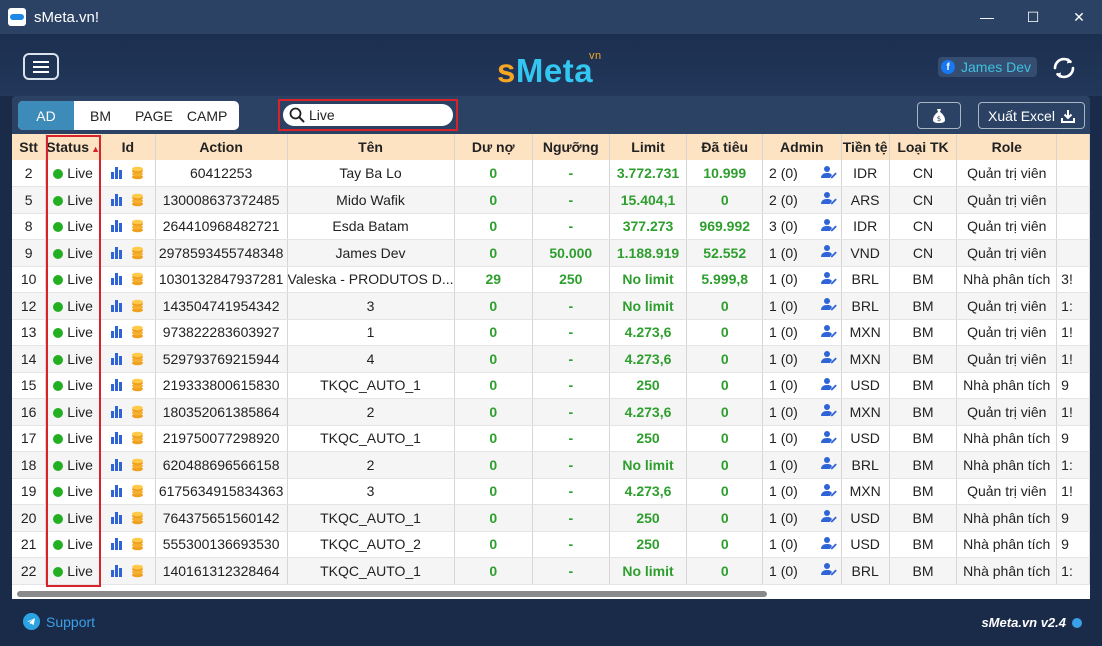 The width and height of the screenshot is (1102, 646). Describe the element at coordinates (221, 491) in the screenshot. I see `cell-action-id: 6175634915834363` at that location.